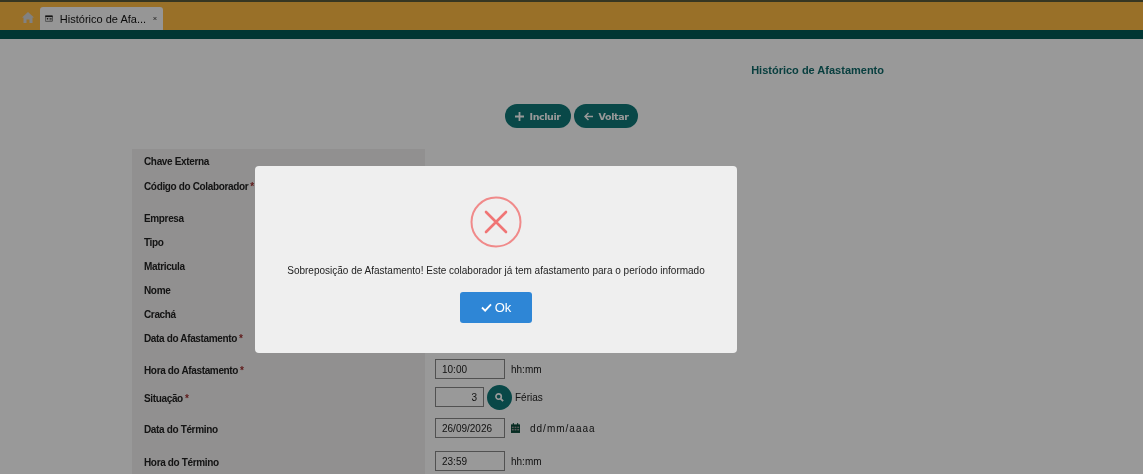 This screenshot has width=1143, height=474. I want to click on field-label: Matricula, so click(164, 266).